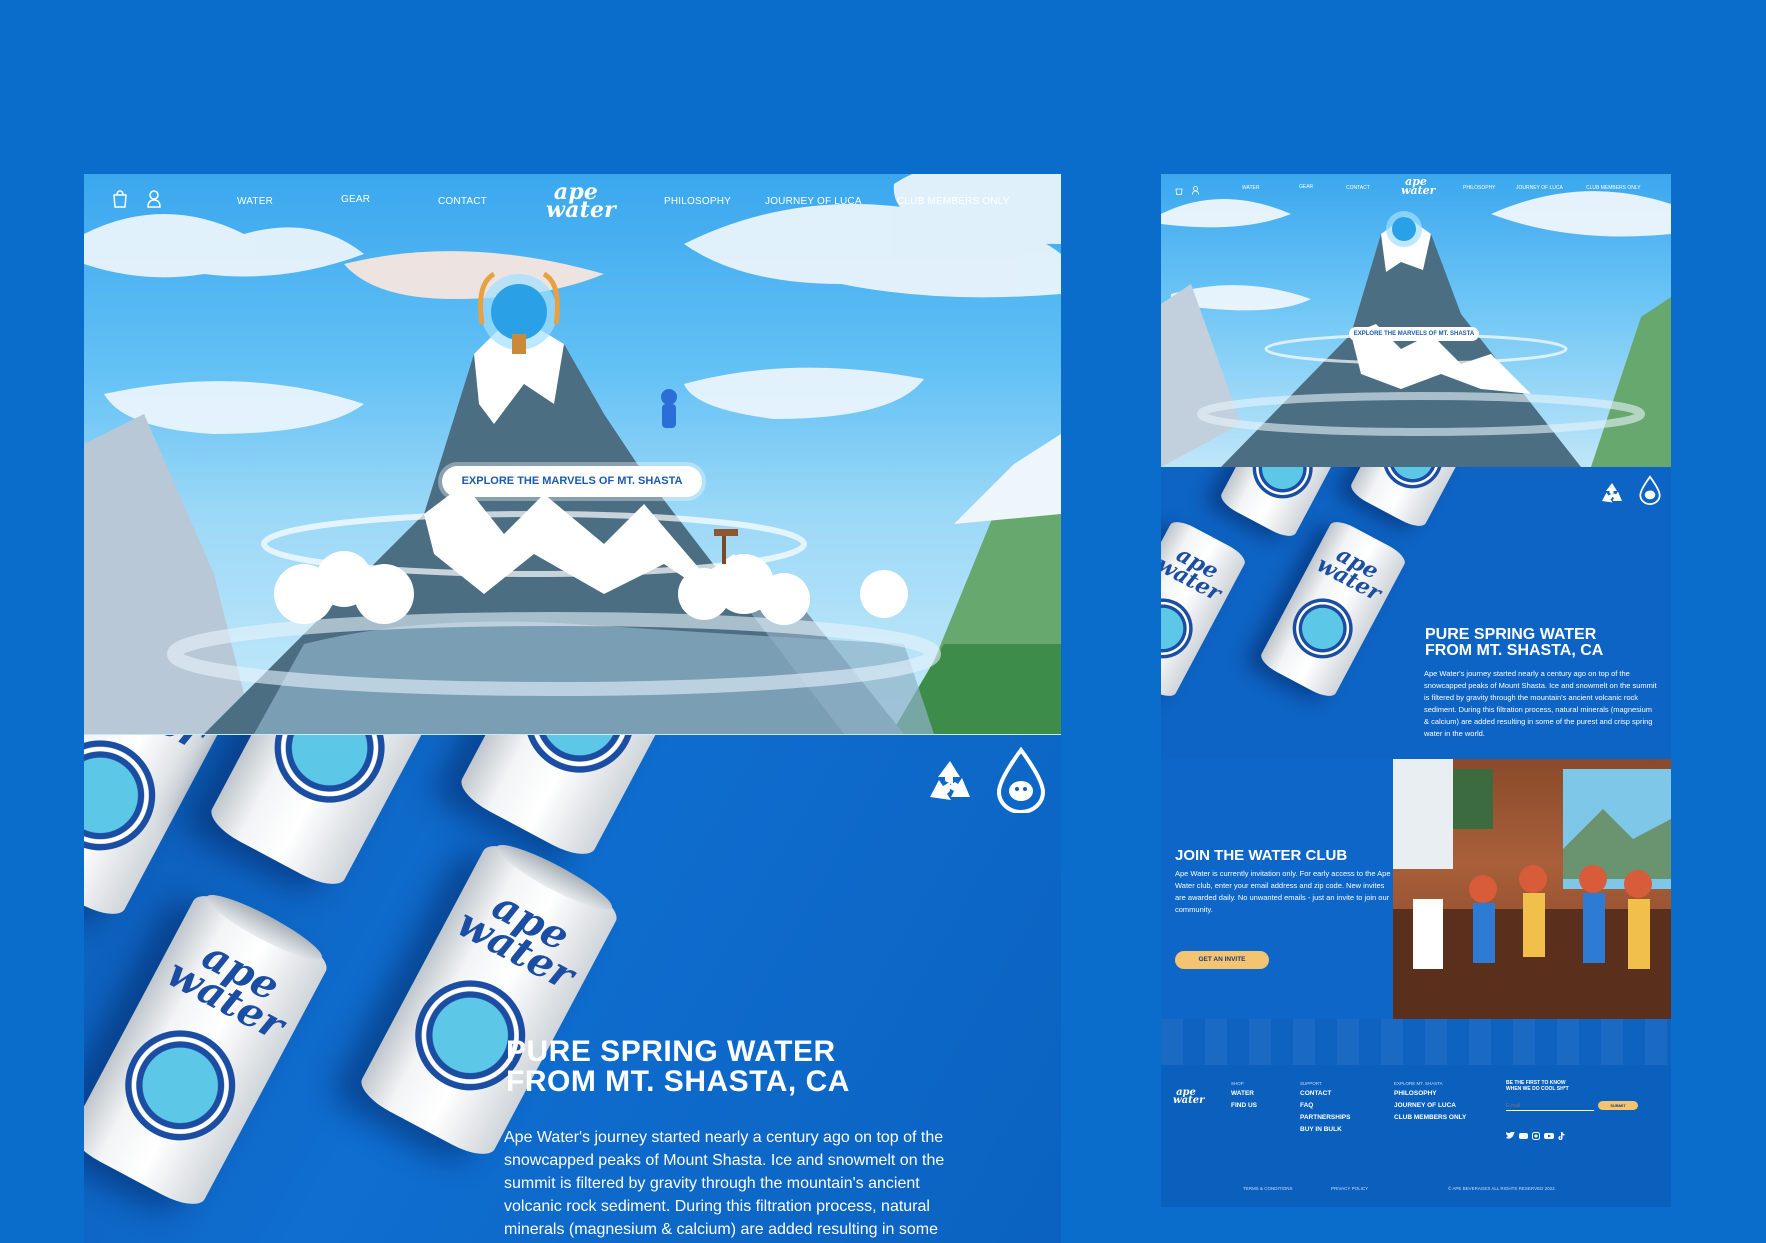 The height and width of the screenshot is (1243, 1766). What do you see at coordinates (1510, 1136) in the screenshot?
I see `twitter-icon` at bounding box center [1510, 1136].